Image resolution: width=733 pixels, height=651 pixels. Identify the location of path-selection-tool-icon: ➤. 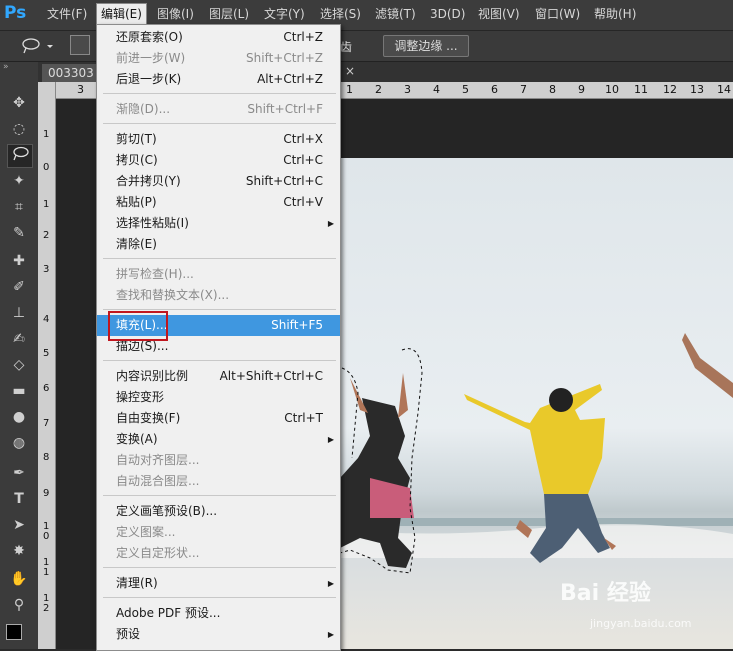
(19, 525).